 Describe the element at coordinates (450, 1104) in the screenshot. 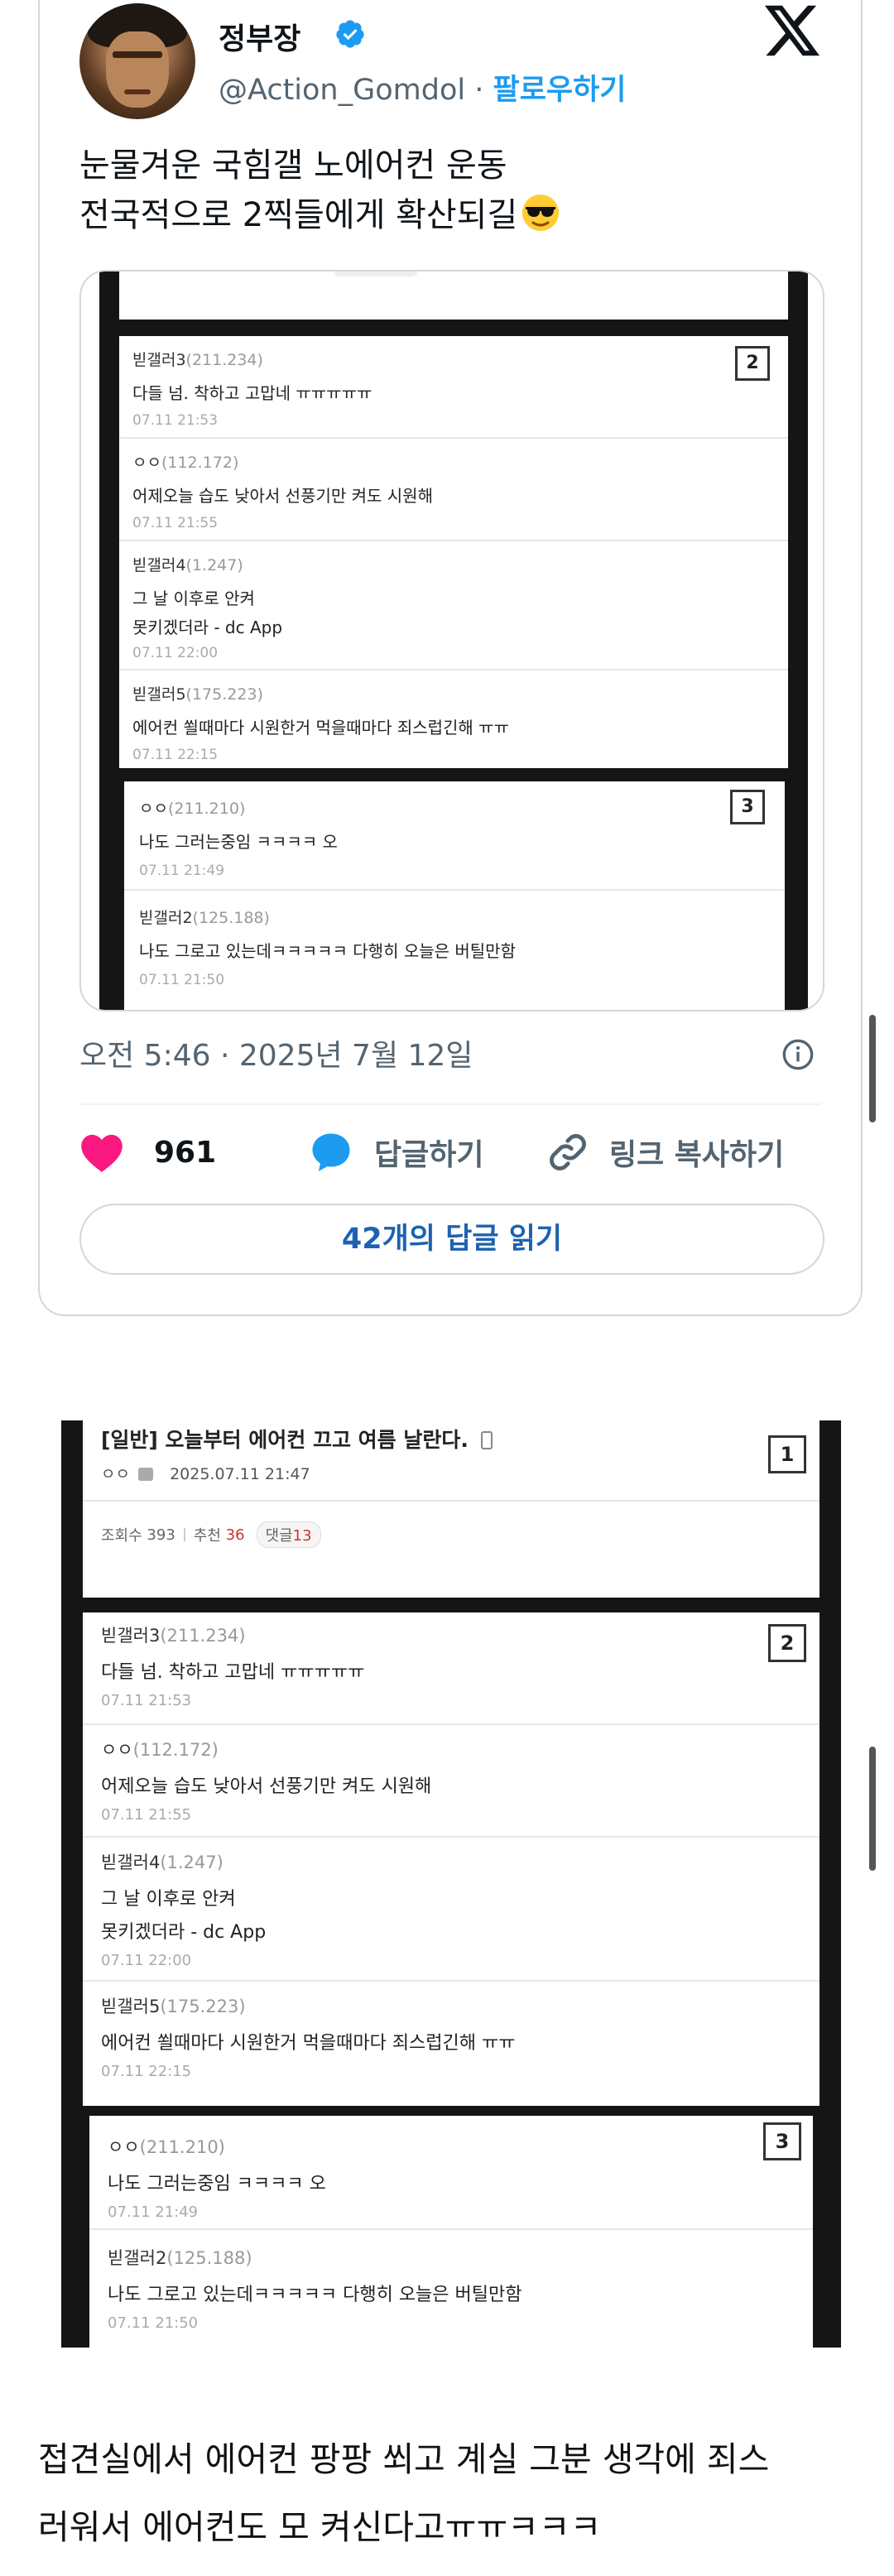

I see `divider` at that location.